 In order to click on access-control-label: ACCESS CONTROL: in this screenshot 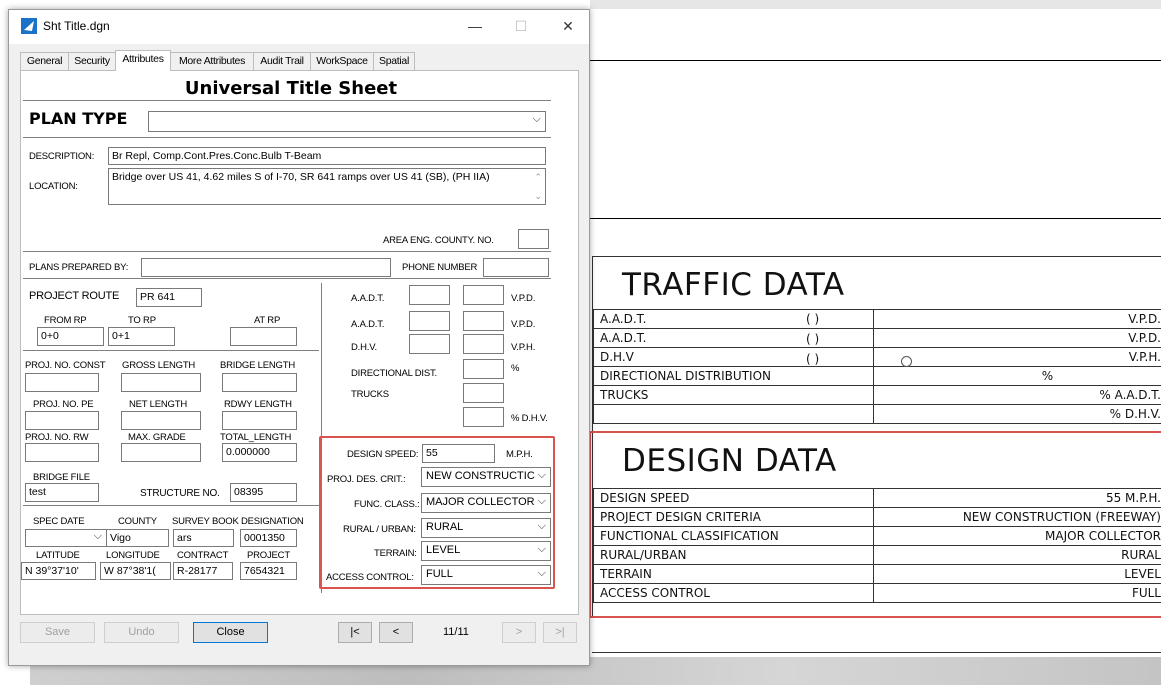, I will do `click(370, 577)`.